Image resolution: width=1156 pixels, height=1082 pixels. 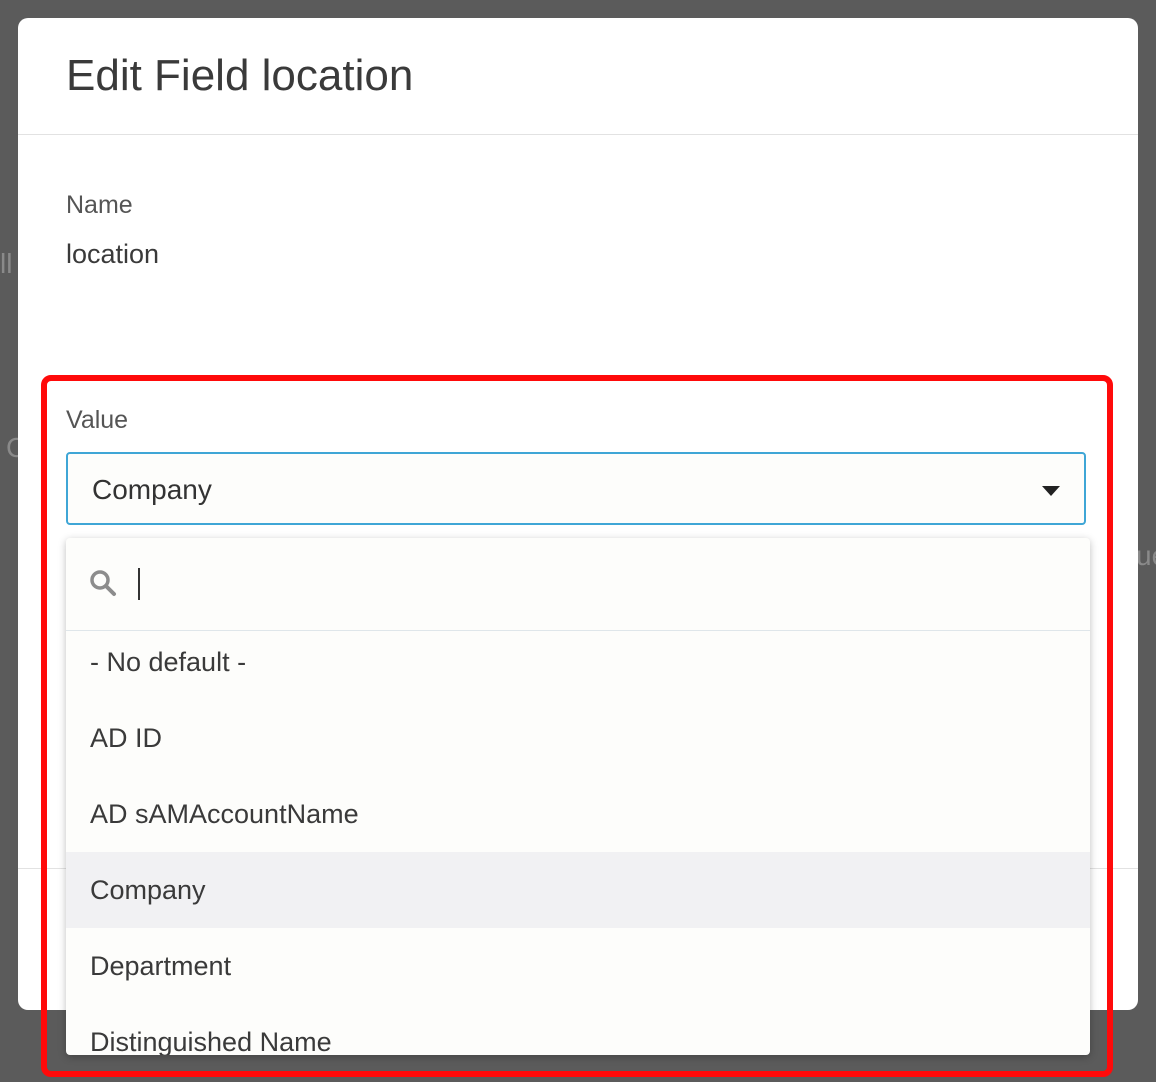 What do you see at coordinates (97, 420) in the screenshot?
I see `value-label: Value` at bounding box center [97, 420].